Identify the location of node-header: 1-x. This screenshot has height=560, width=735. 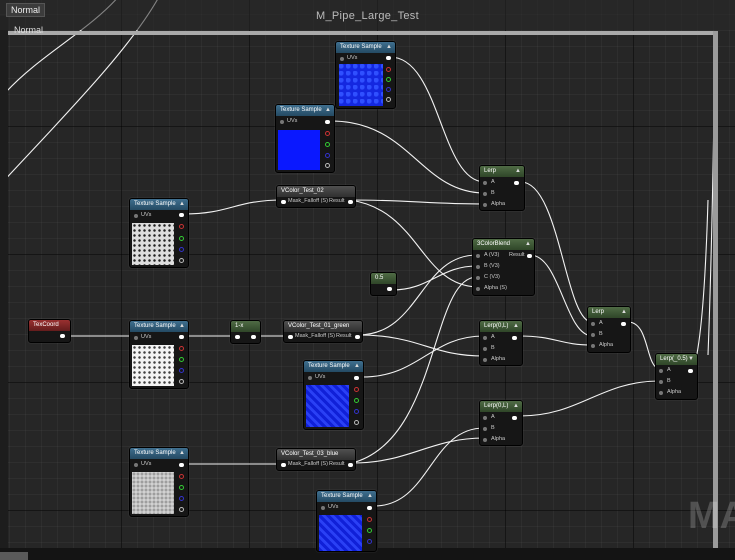
(245, 326).